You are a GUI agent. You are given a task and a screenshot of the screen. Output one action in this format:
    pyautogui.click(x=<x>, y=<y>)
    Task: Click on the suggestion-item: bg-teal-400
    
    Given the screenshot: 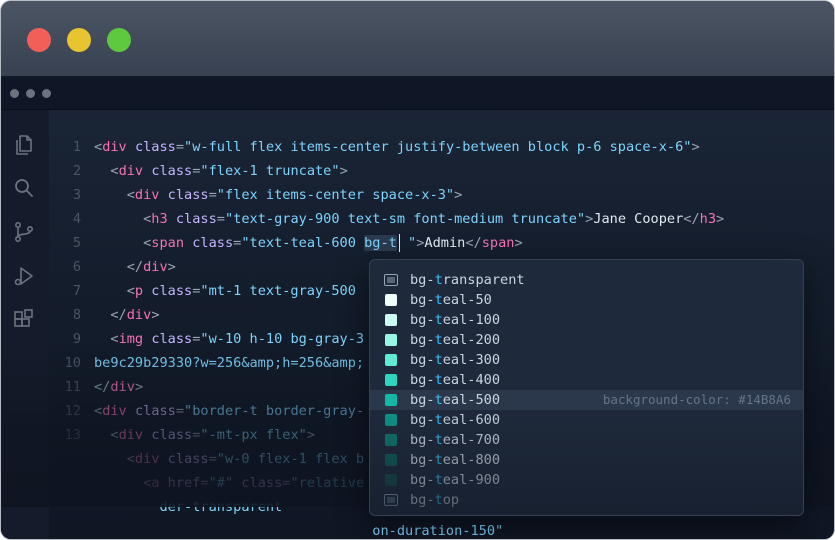 What is the action you would take?
    pyautogui.click(x=586, y=380)
    